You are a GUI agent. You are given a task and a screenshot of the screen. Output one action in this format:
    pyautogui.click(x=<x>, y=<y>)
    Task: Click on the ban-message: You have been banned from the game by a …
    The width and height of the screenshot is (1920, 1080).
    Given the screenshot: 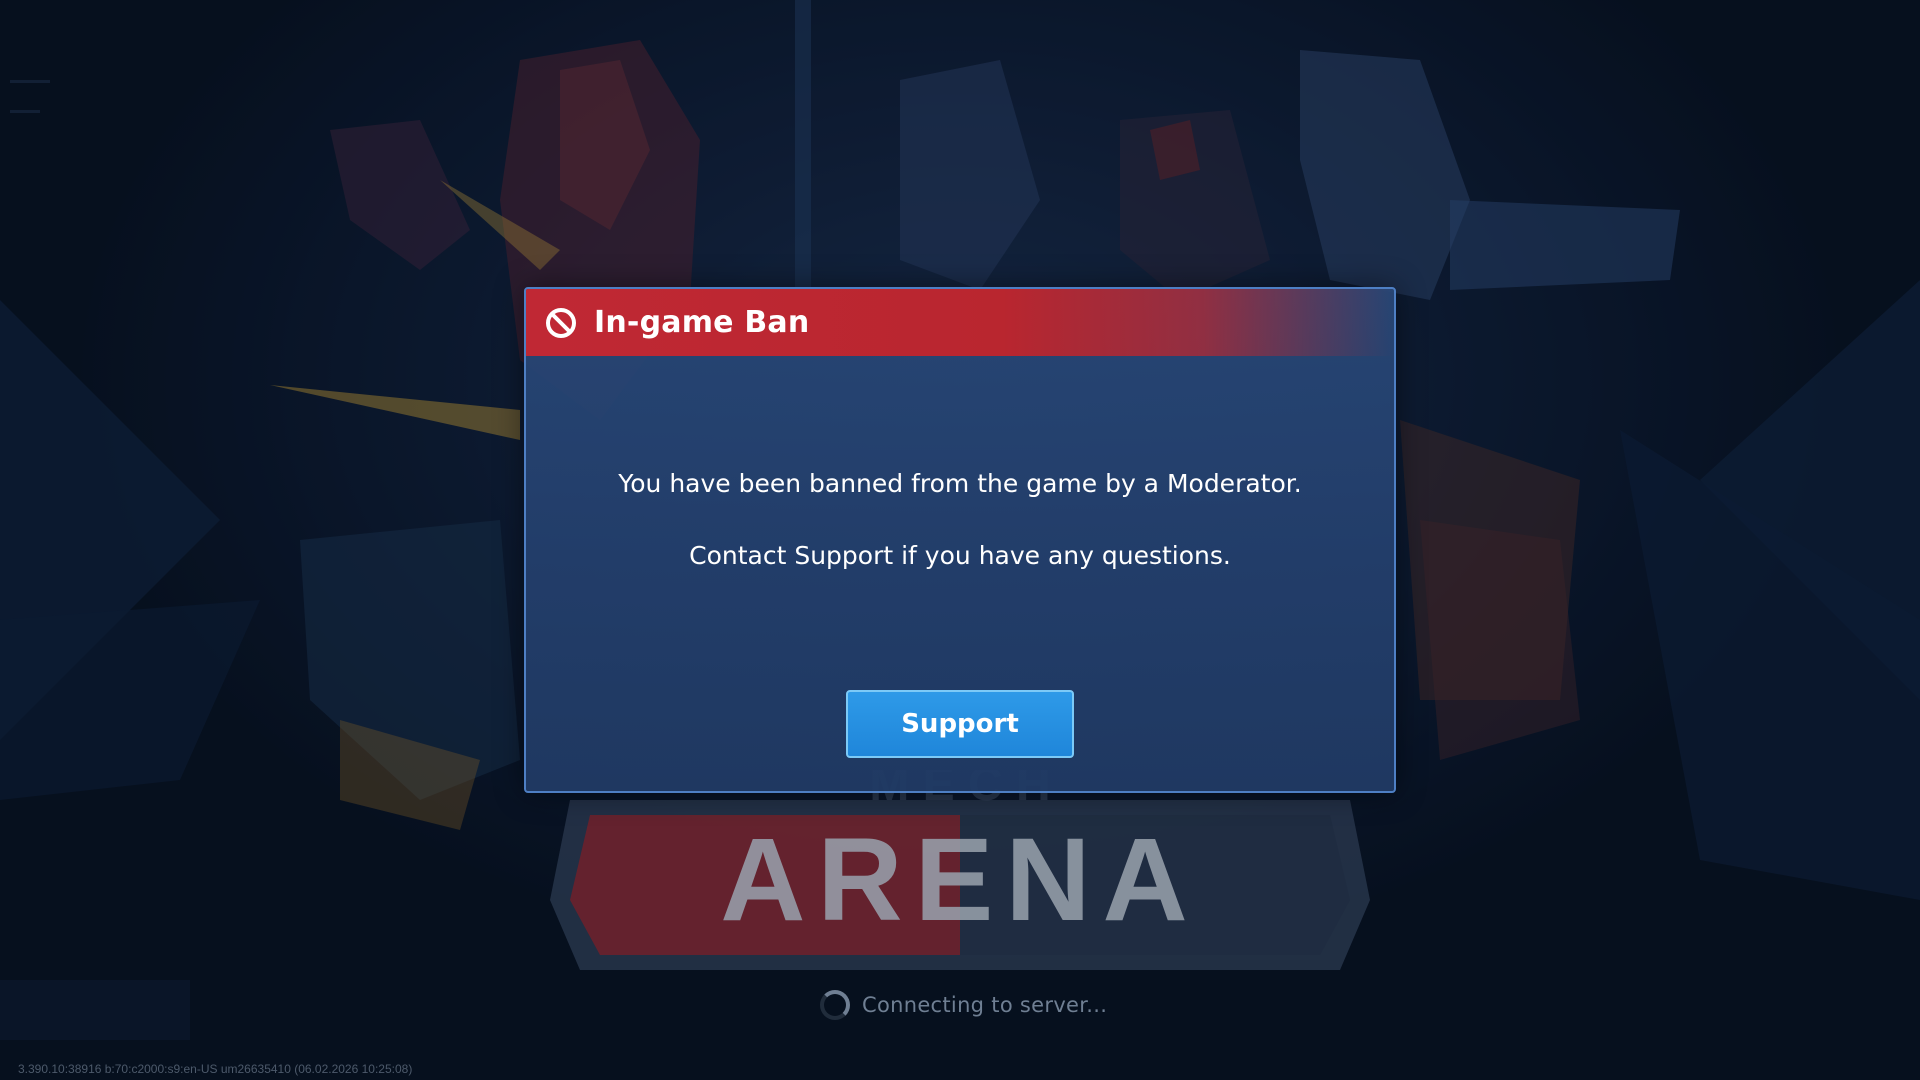 What is the action you would take?
    pyautogui.click(x=960, y=483)
    